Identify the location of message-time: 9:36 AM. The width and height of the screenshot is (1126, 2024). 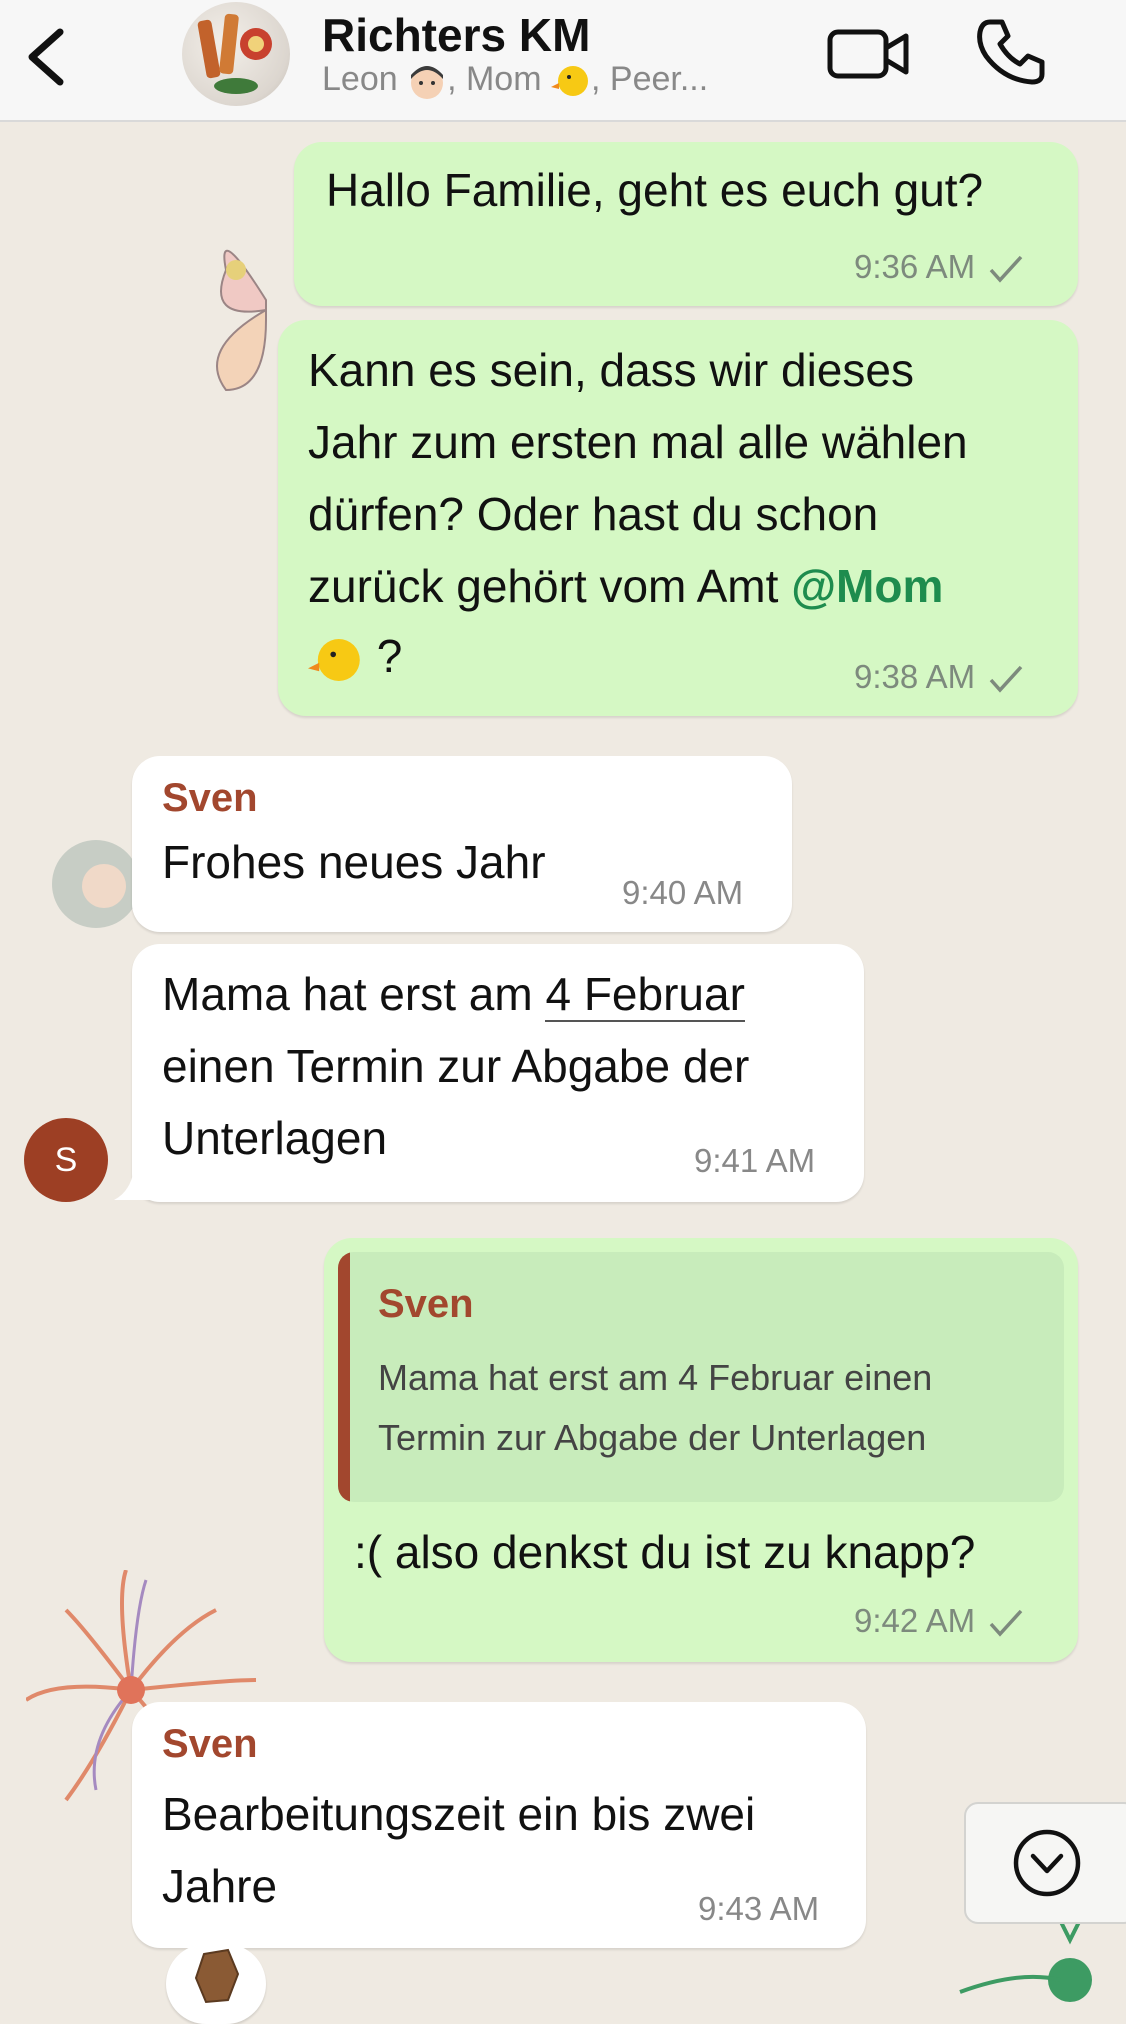
(939, 267).